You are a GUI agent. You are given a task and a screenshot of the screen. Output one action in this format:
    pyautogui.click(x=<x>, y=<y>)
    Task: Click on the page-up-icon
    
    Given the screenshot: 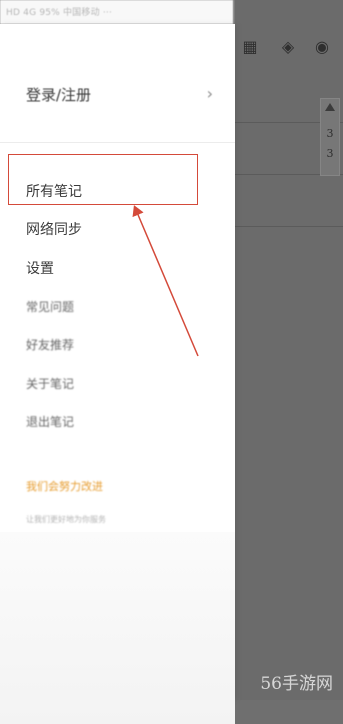 What is the action you would take?
    pyautogui.click(x=330, y=107)
    